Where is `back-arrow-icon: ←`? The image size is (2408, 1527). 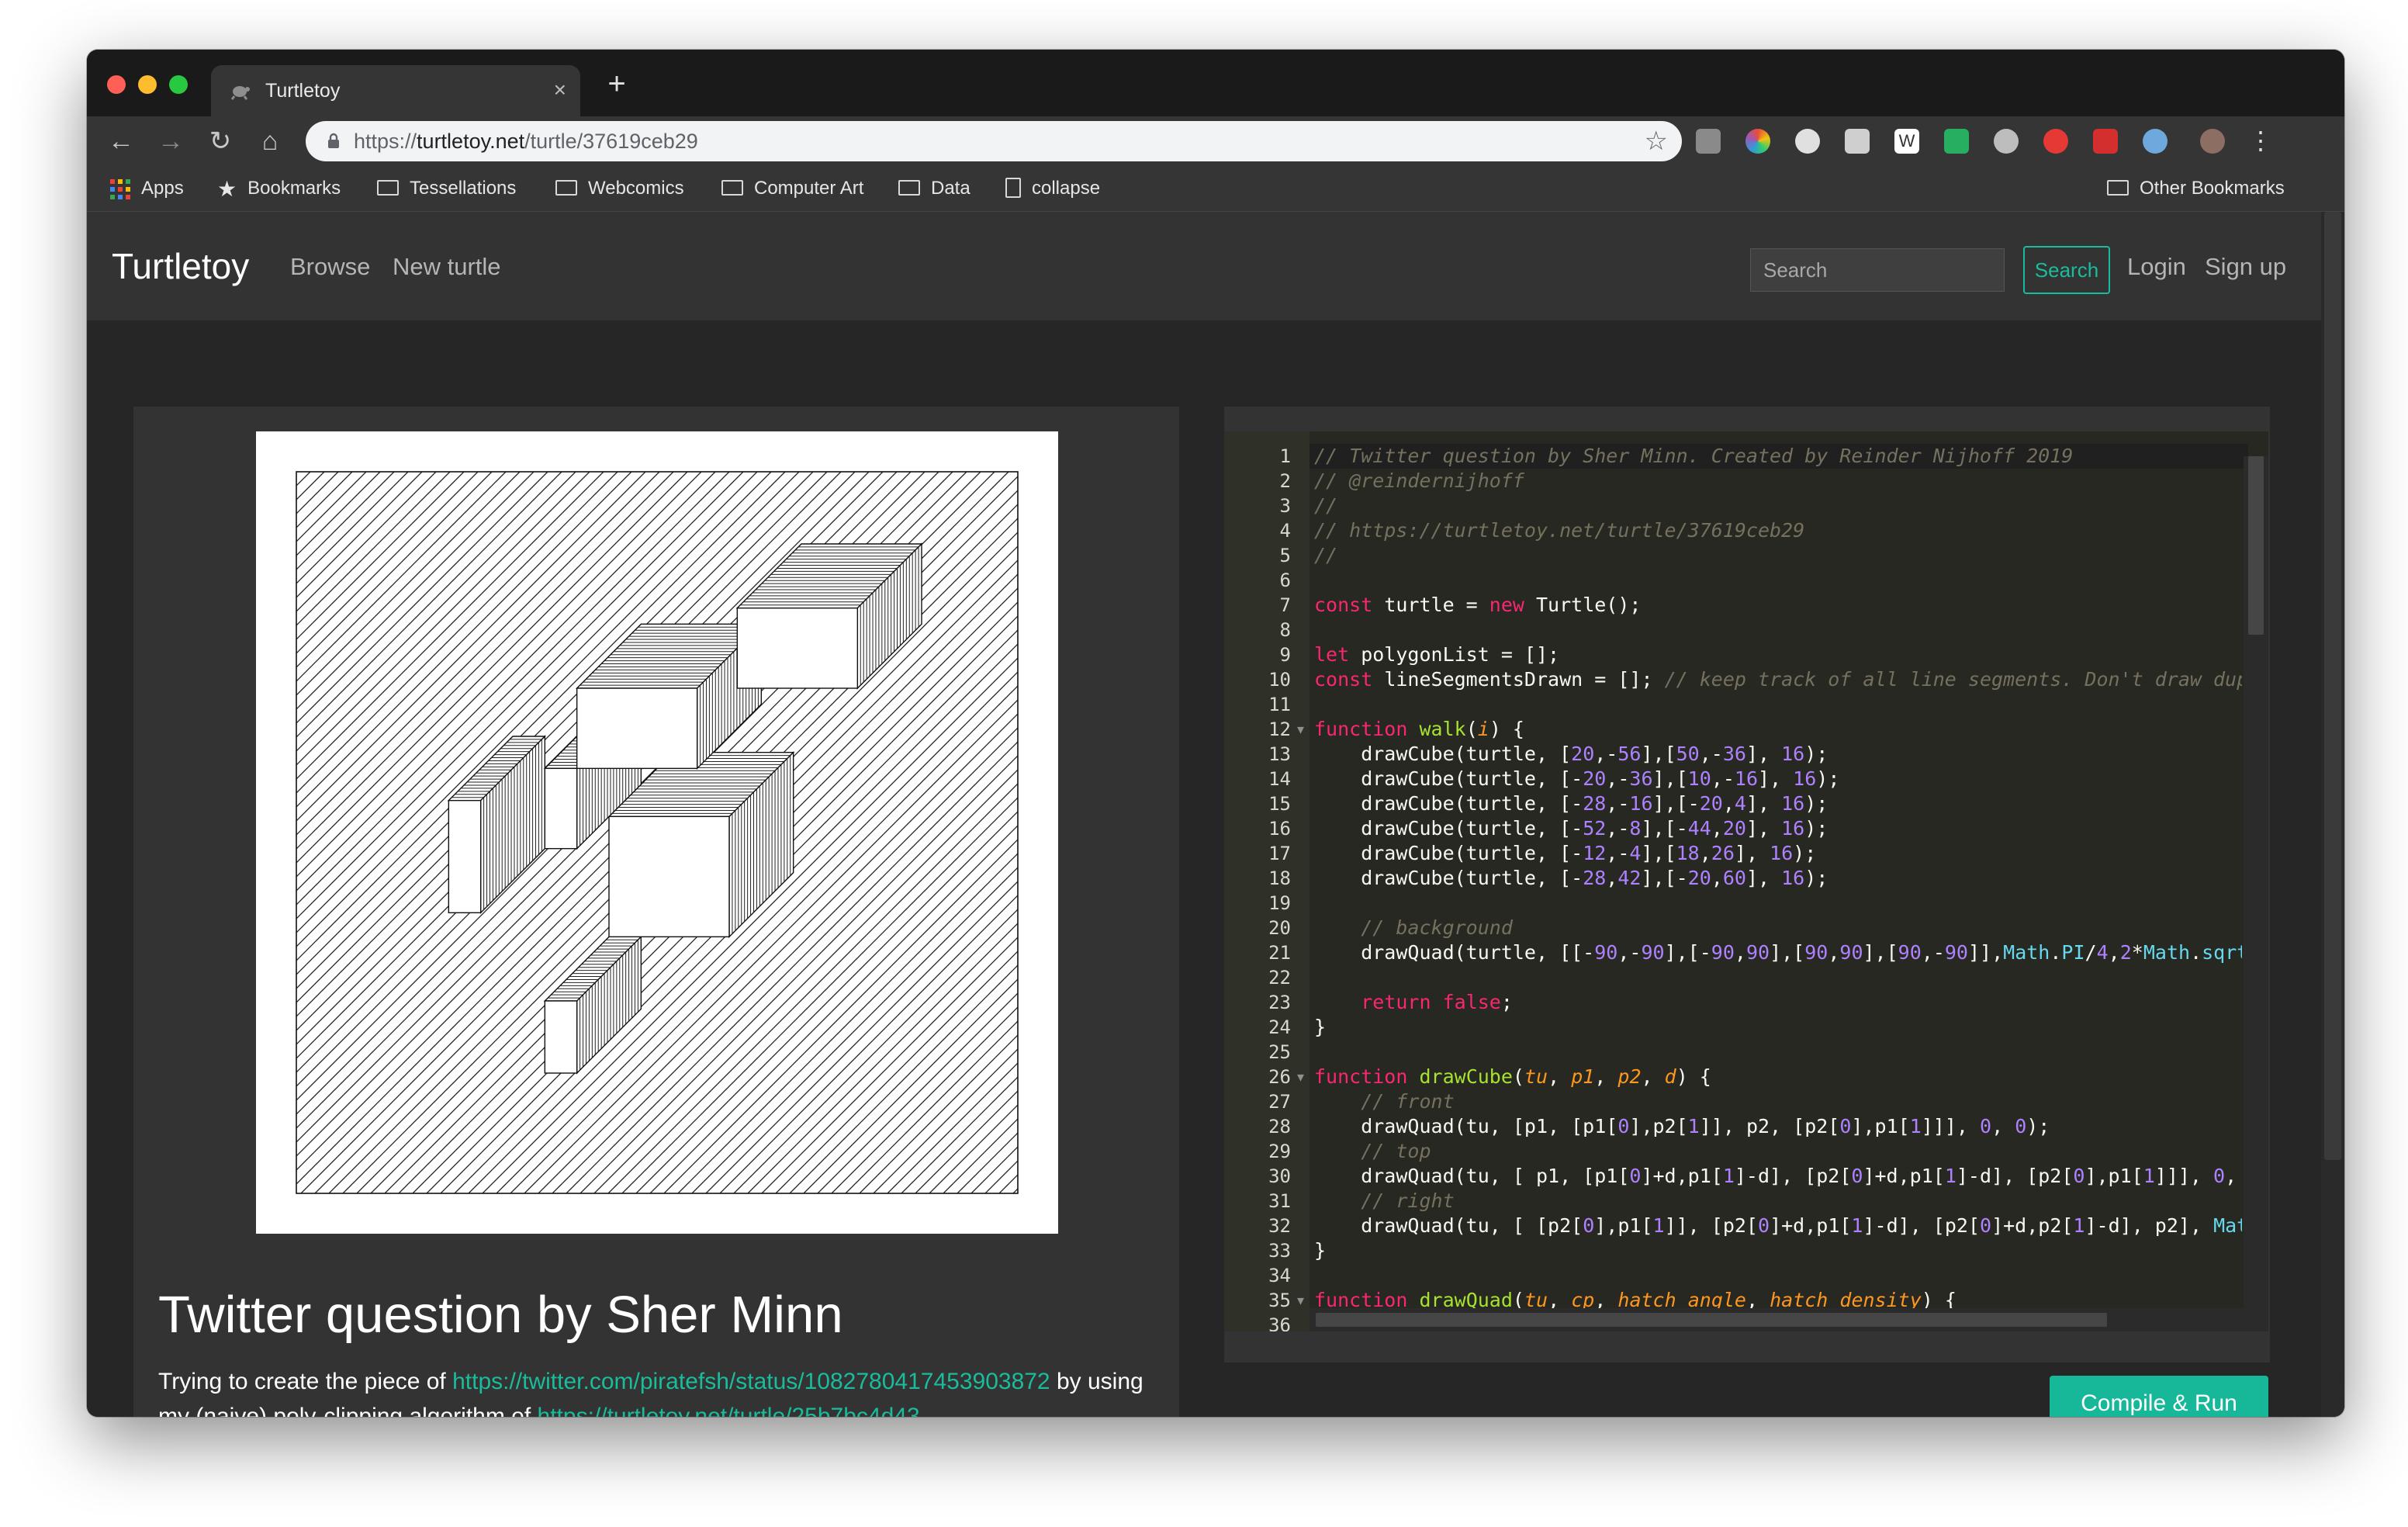
back-arrow-icon: ← is located at coordinates (121, 141).